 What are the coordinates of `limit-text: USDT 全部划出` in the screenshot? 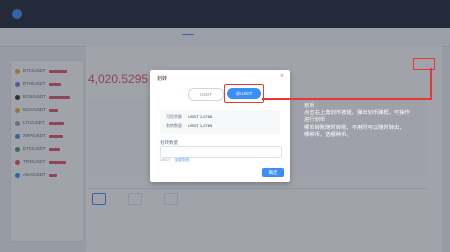 It's located at (175, 160).